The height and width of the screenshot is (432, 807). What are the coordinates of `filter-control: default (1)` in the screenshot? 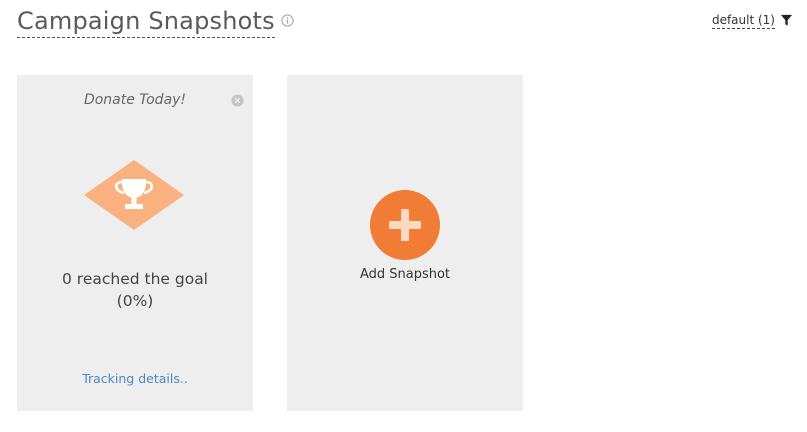 It's located at (752, 20).